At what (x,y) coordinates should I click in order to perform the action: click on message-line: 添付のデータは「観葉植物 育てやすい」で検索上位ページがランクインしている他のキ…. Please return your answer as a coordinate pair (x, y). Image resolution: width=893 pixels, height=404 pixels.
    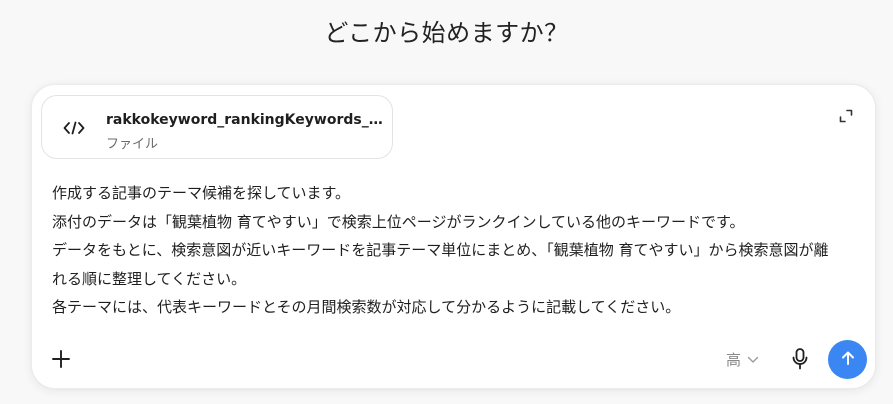
    Looking at the image, I should click on (398, 221).